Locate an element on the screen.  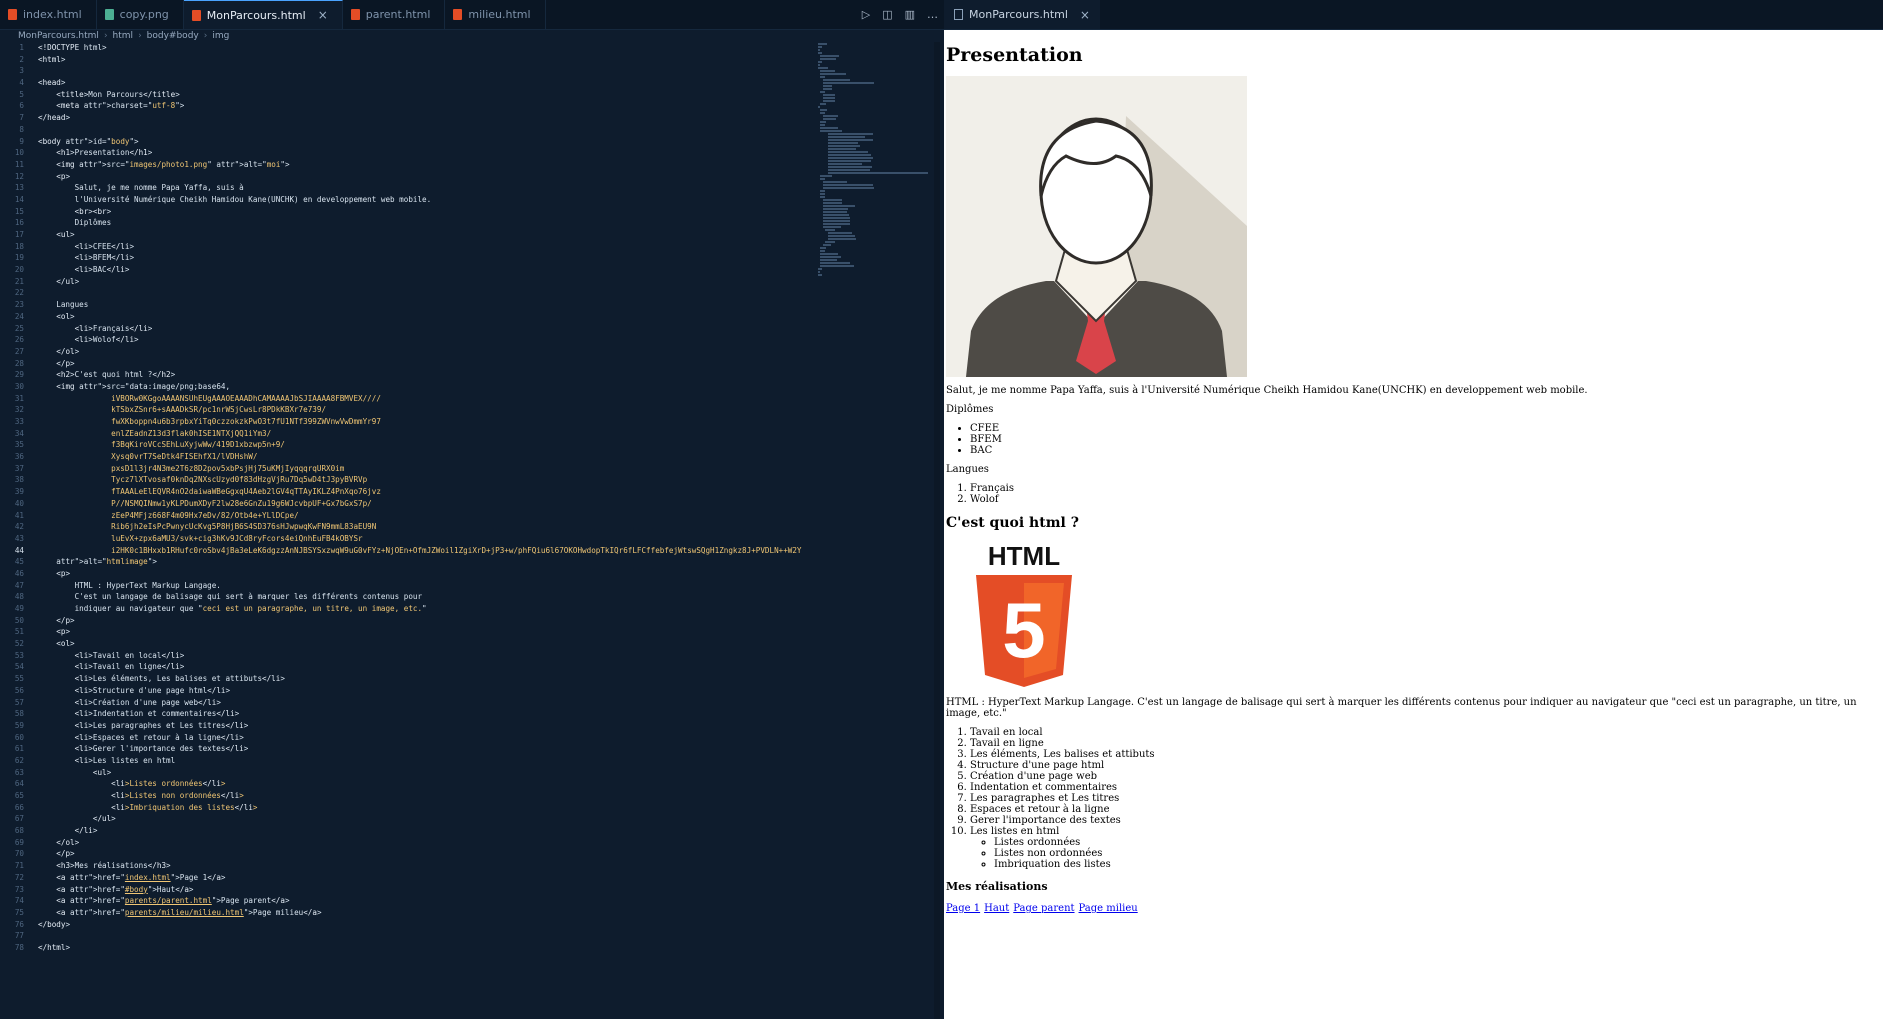
code-text: </body> is located at coordinates (54, 925).